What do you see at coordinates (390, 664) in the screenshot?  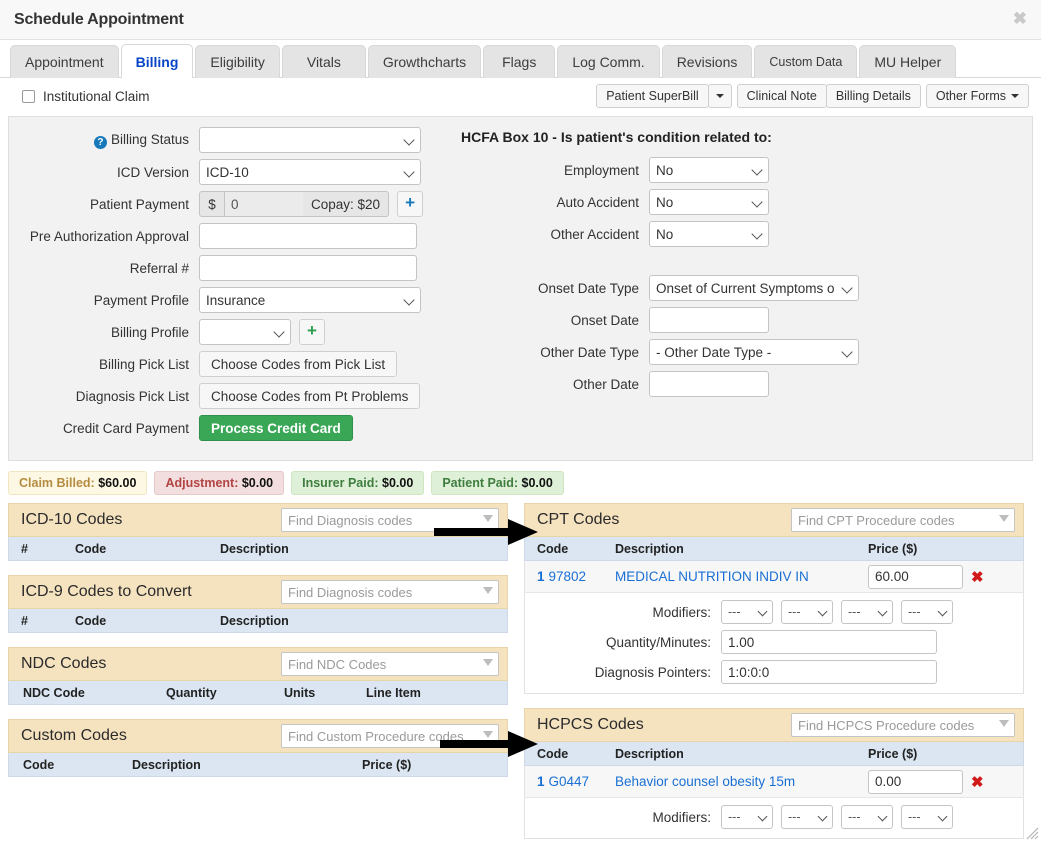 I see `find-ndc-codes-input: Find NDC Codes` at bounding box center [390, 664].